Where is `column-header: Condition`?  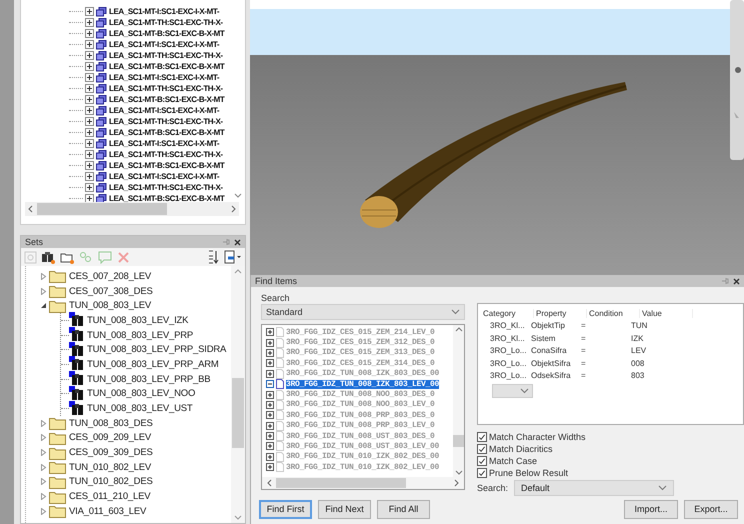
column-header: Condition is located at coordinates (613, 313).